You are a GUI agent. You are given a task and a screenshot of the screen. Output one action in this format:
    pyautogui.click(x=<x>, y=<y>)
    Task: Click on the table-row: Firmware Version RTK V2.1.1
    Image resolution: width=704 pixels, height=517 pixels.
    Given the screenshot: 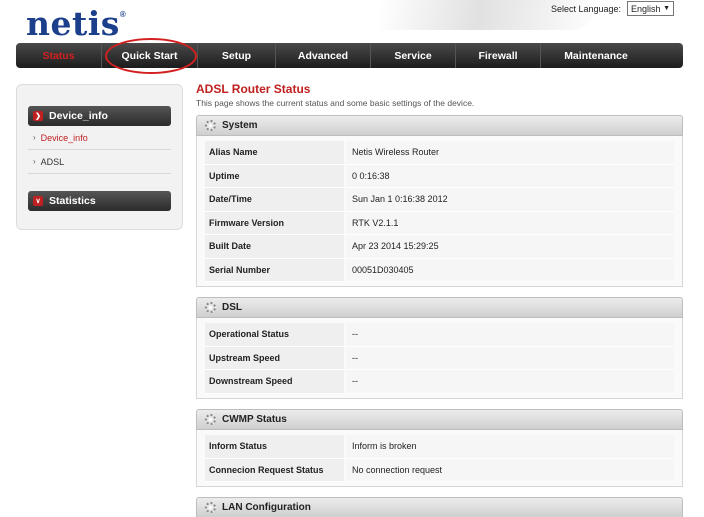 What is the action you would take?
    pyautogui.click(x=439, y=223)
    